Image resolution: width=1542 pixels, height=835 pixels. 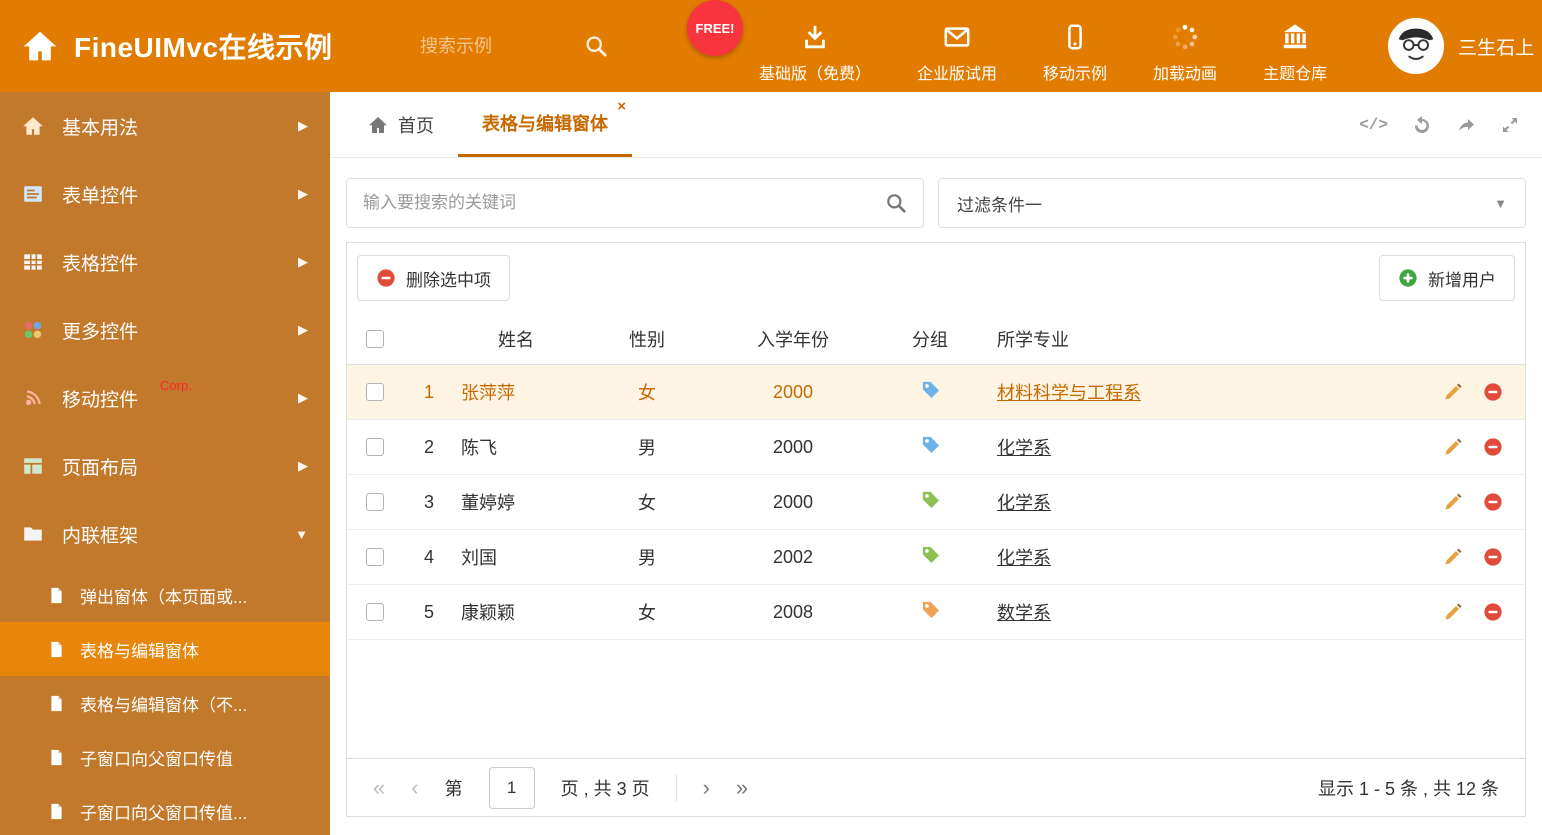 I want to click on add-user-button: 新增用户, so click(x=1447, y=278).